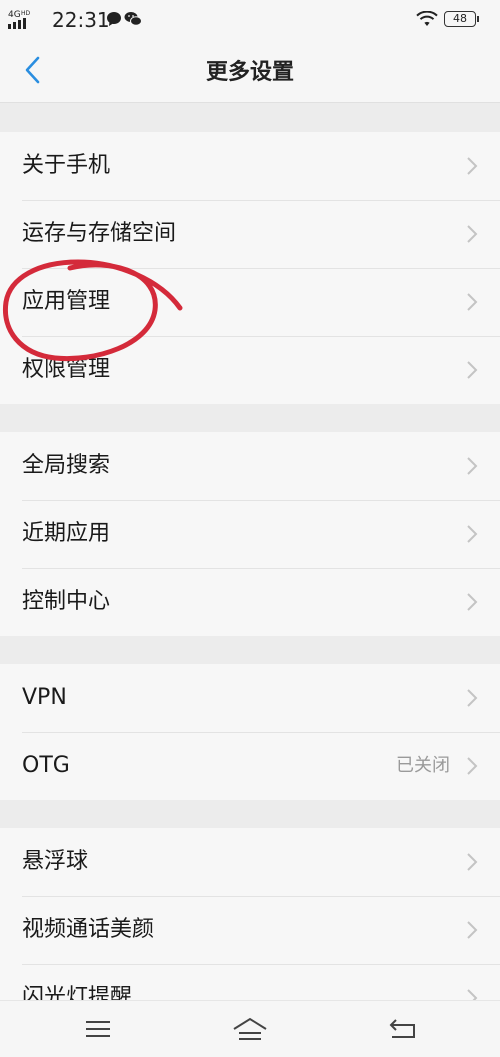  I want to click on otg-status-value: 已关闭, so click(423, 765).